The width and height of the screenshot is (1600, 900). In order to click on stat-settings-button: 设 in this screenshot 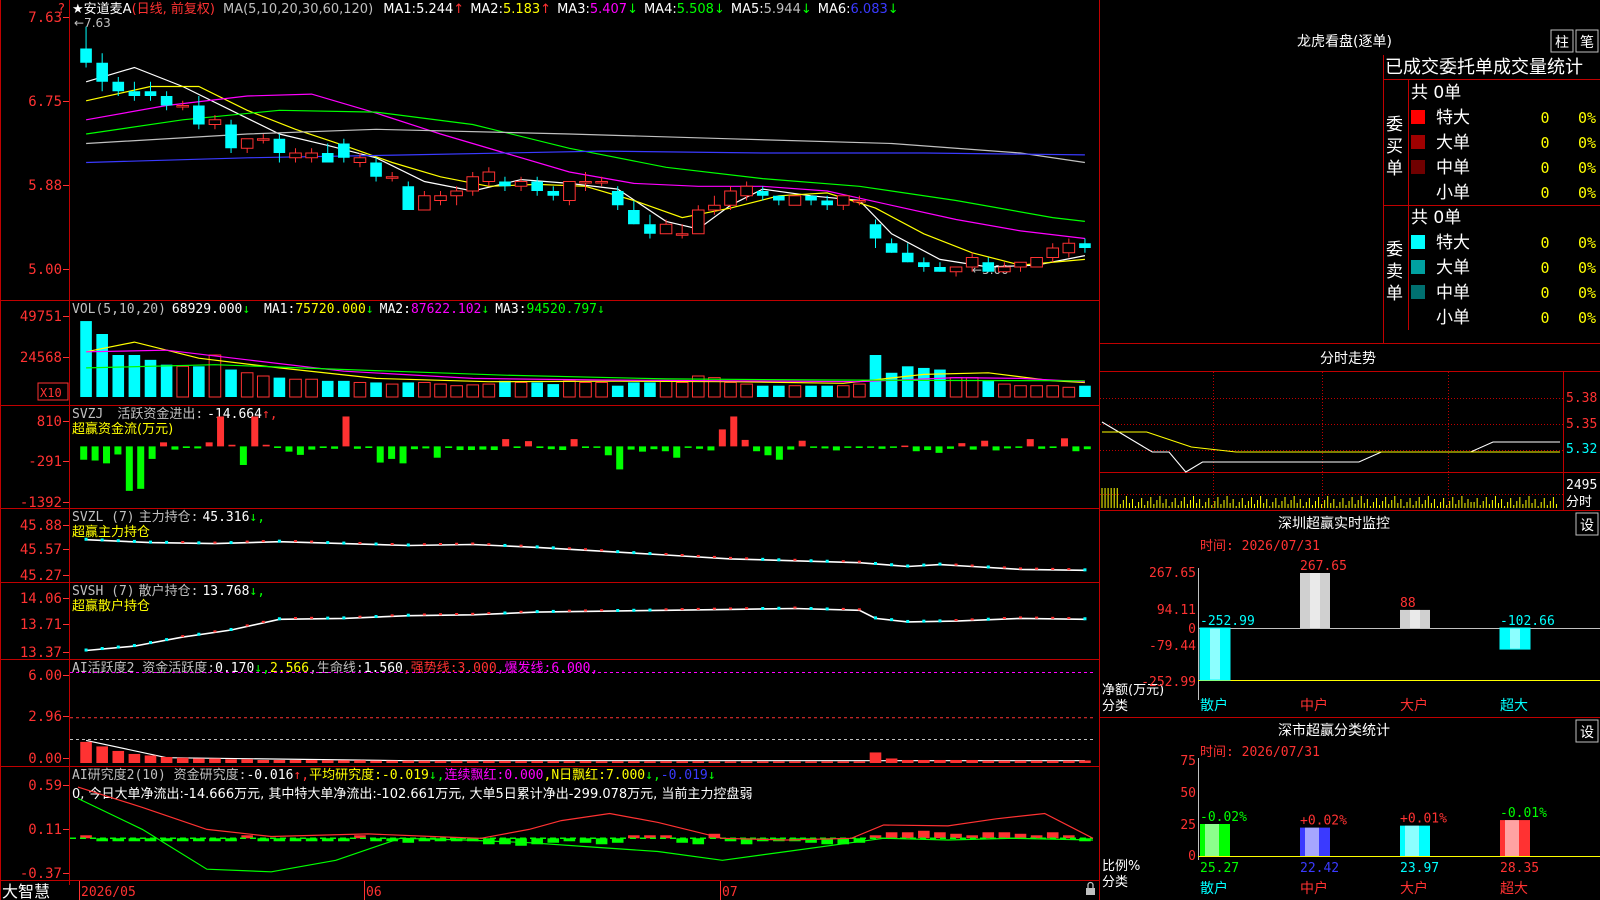, I will do `click(1587, 731)`.